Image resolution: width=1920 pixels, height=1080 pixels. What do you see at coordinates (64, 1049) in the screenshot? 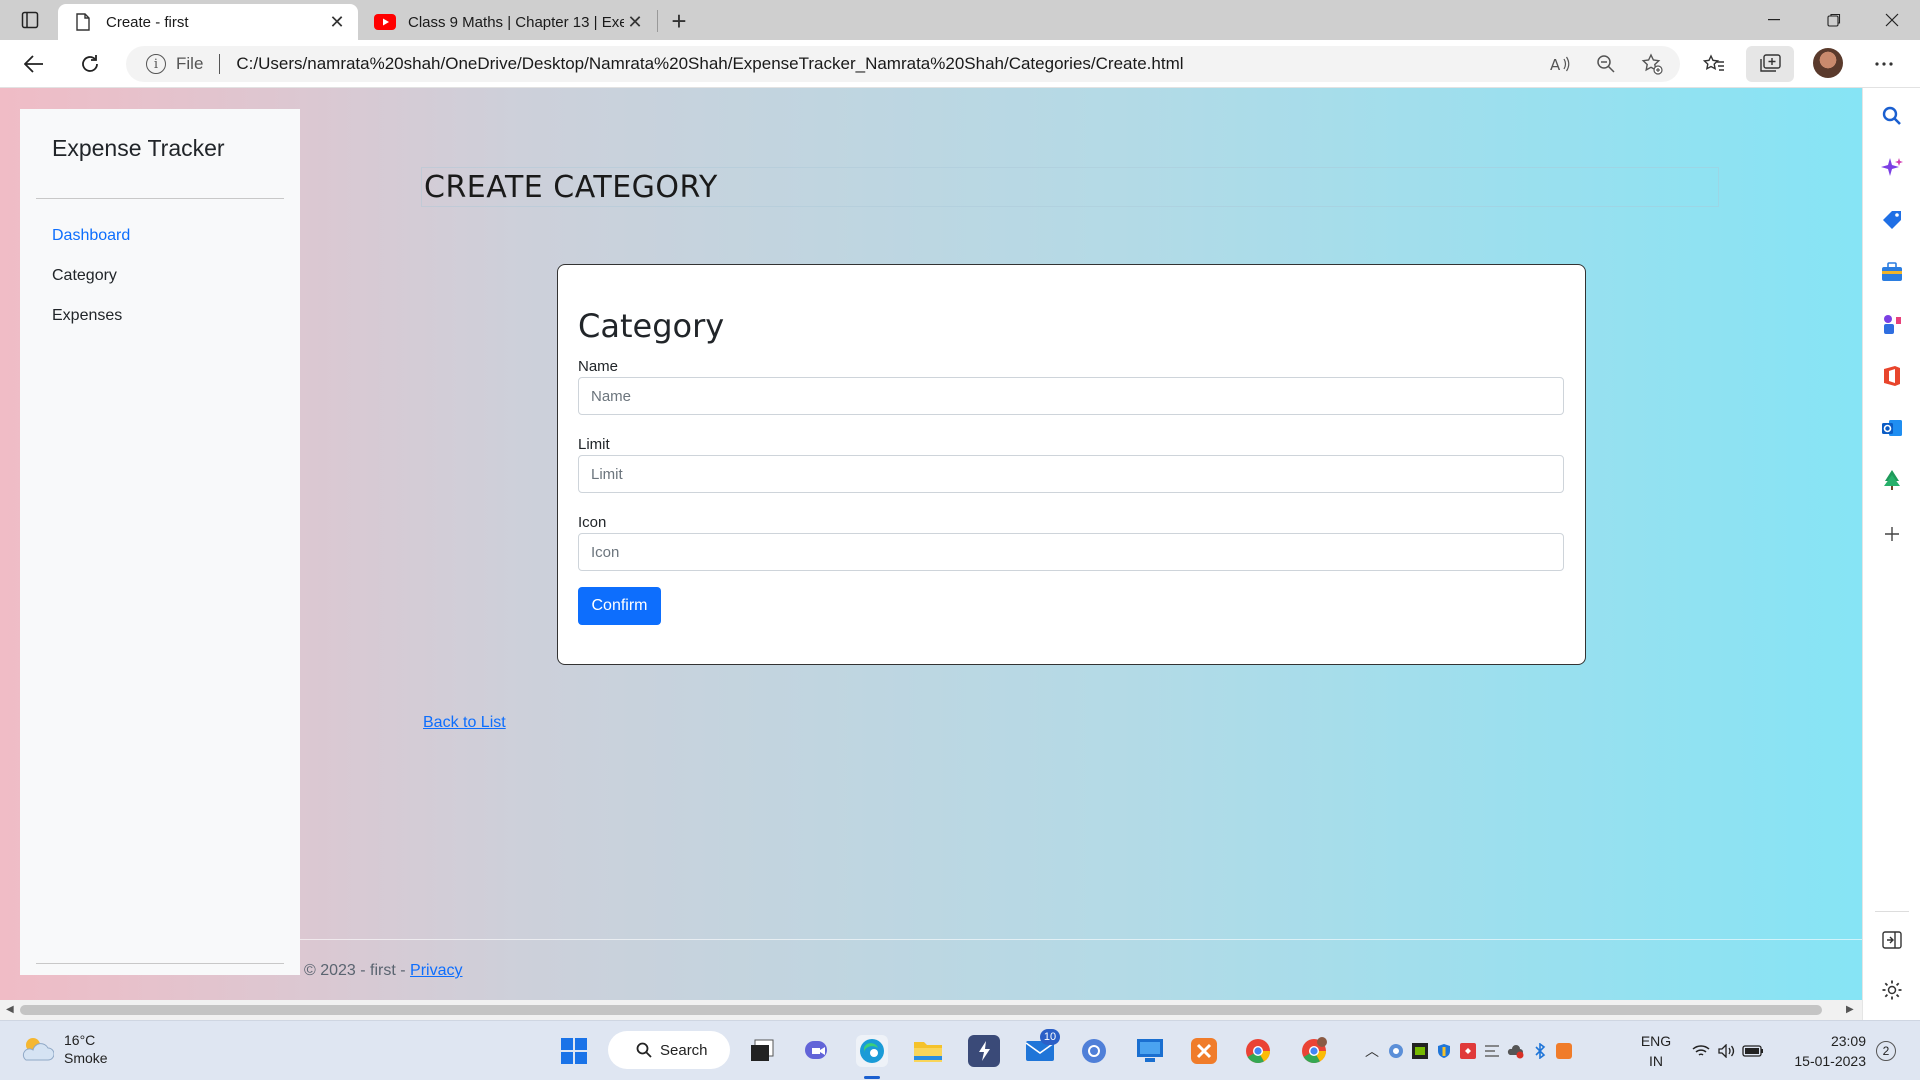
I see `weather-widget: 16°C Smoke` at bounding box center [64, 1049].